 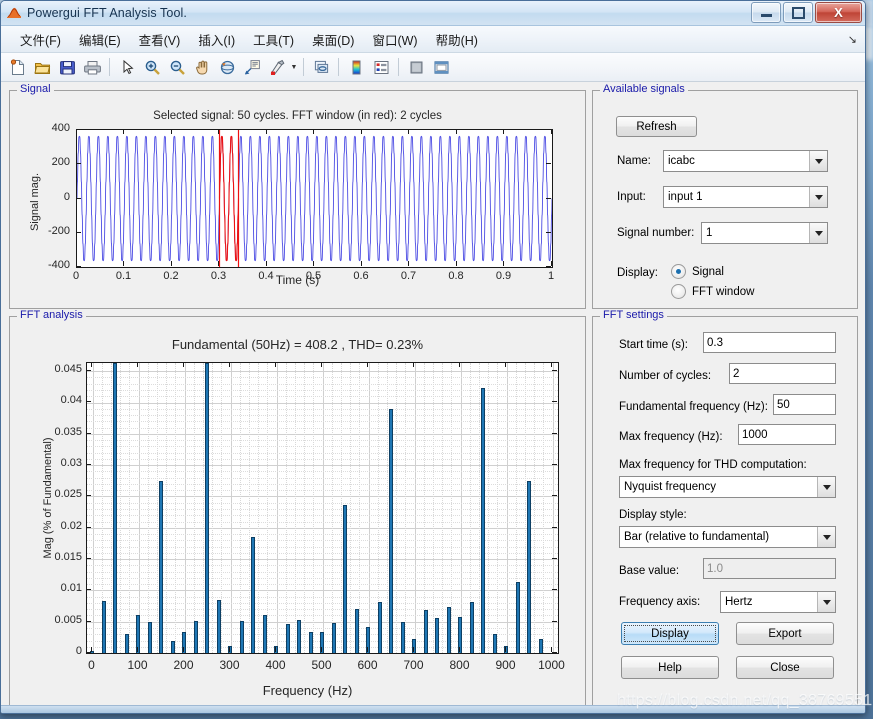 What do you see at coordinates (838, 12) in the screenshot?
I see `close-button: X` at bounding box center [838, 12].